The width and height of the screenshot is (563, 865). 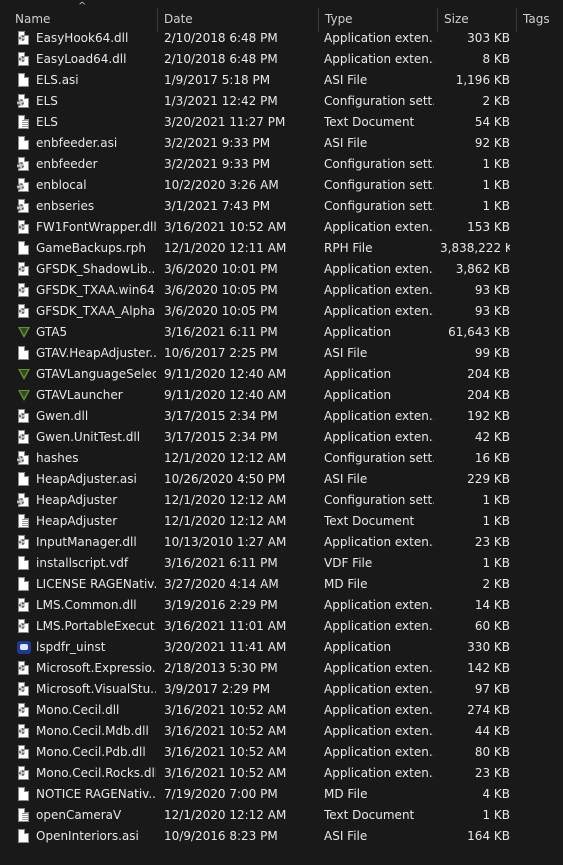 I want to click on file-name: ELS.asi, so click(x=57, y=80).